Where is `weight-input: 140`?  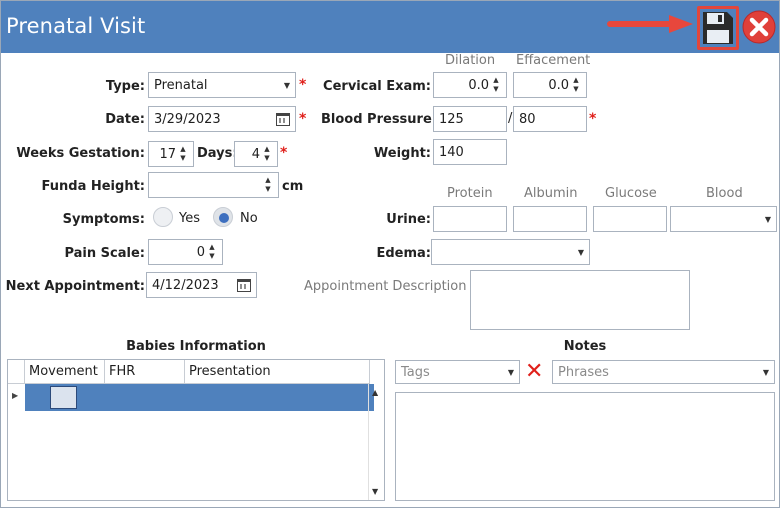 weight-input: 140 is located at coordinates (470, 152).